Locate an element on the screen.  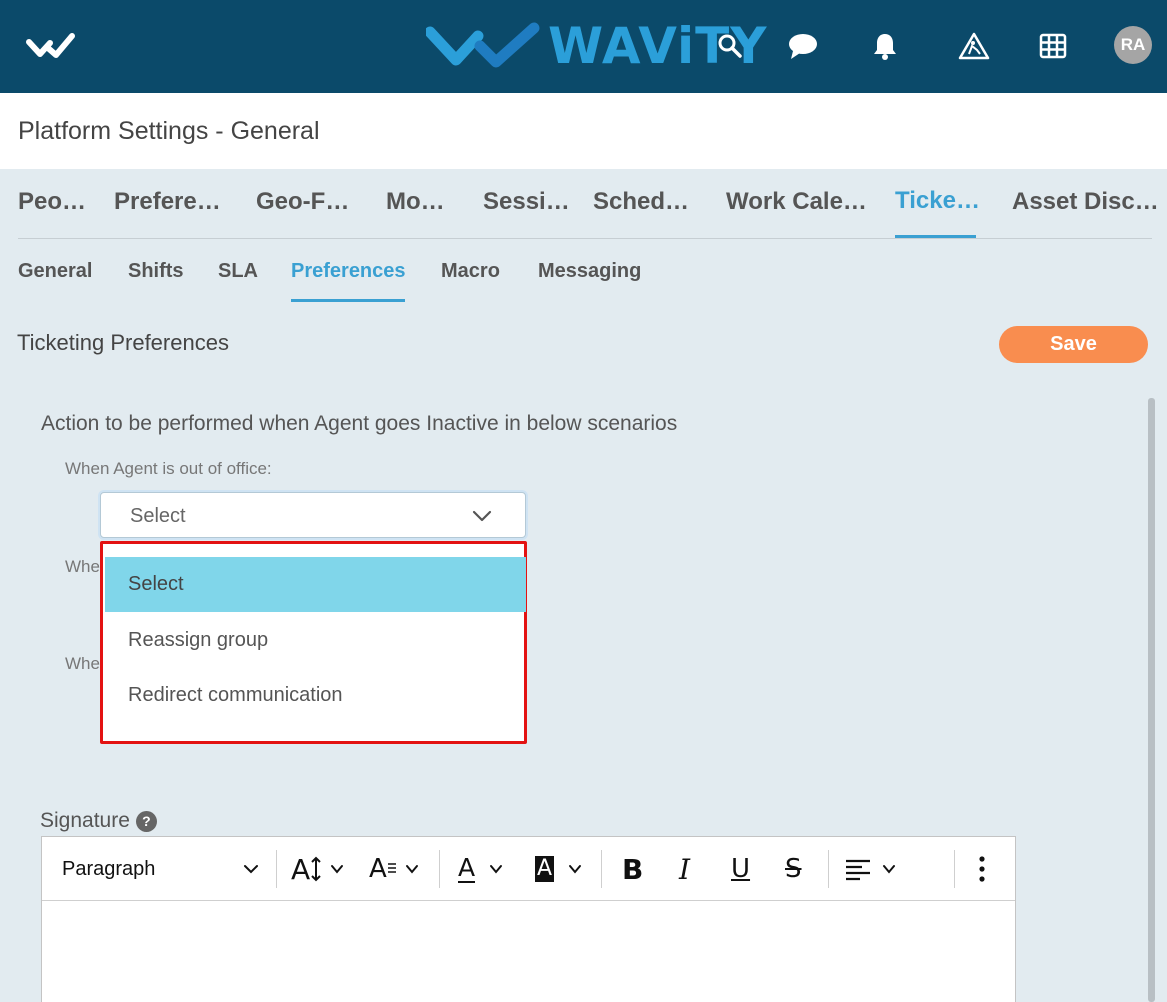
bell-icon is located at coordinates (885, 46).